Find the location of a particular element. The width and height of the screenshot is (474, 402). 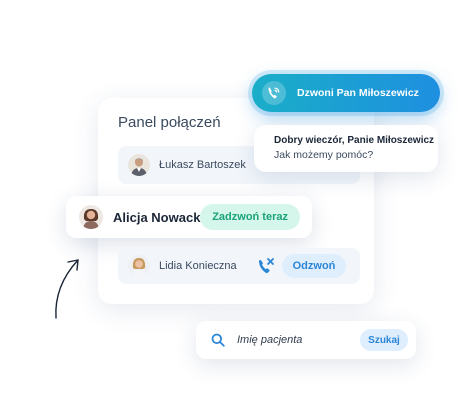

contact-name: Alicja Nowacka is located at coordinates (160, 217).